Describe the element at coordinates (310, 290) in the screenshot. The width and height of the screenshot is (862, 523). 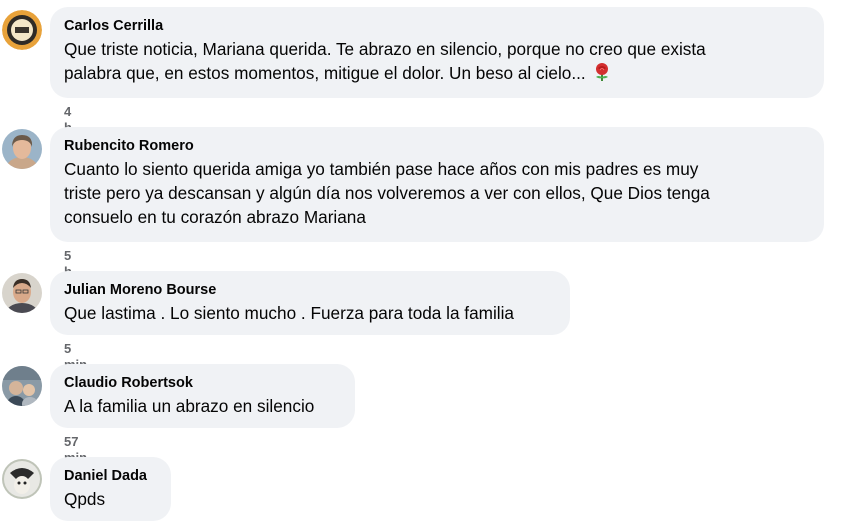
I see `comment-author: Julian Moreno Bourse` at that location.